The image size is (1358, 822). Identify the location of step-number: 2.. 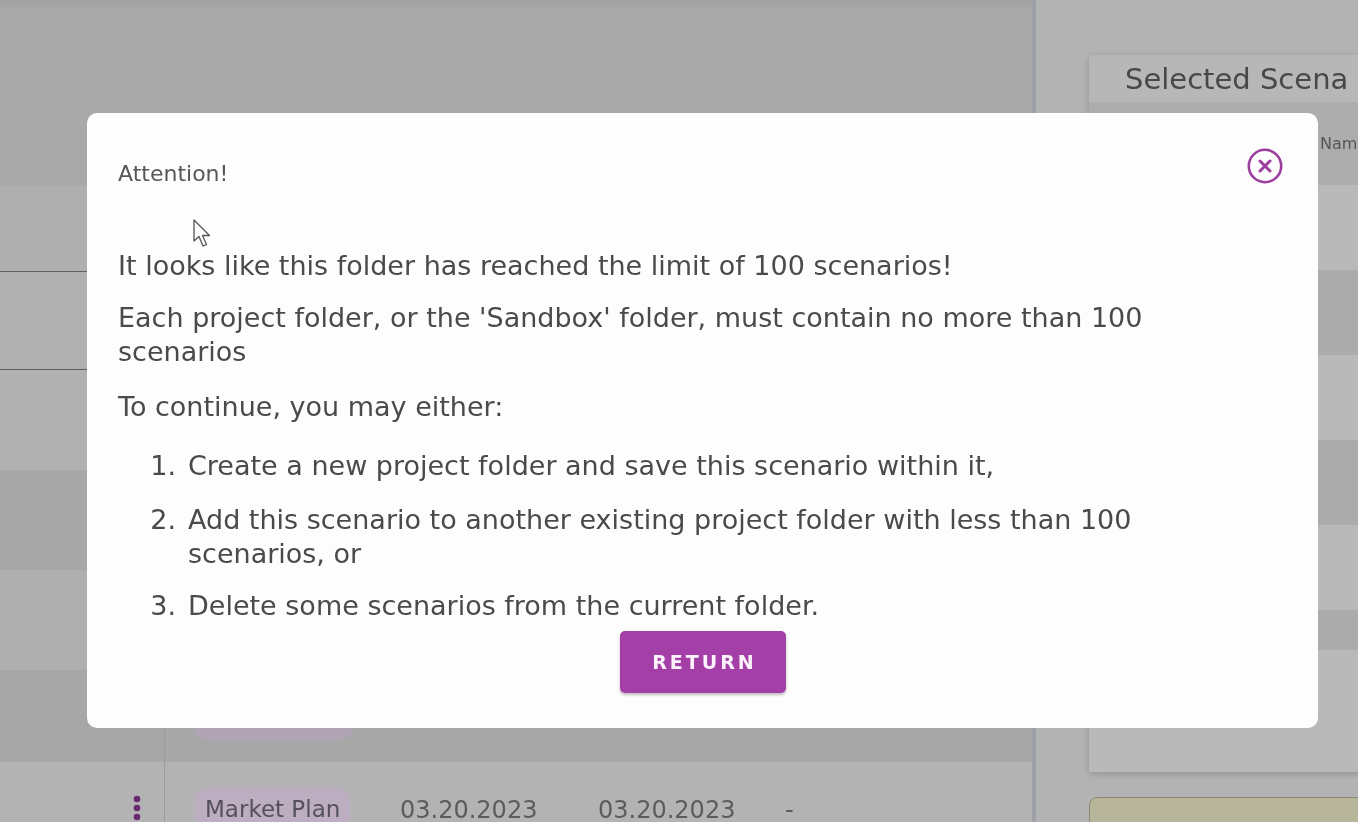
(162, 520).